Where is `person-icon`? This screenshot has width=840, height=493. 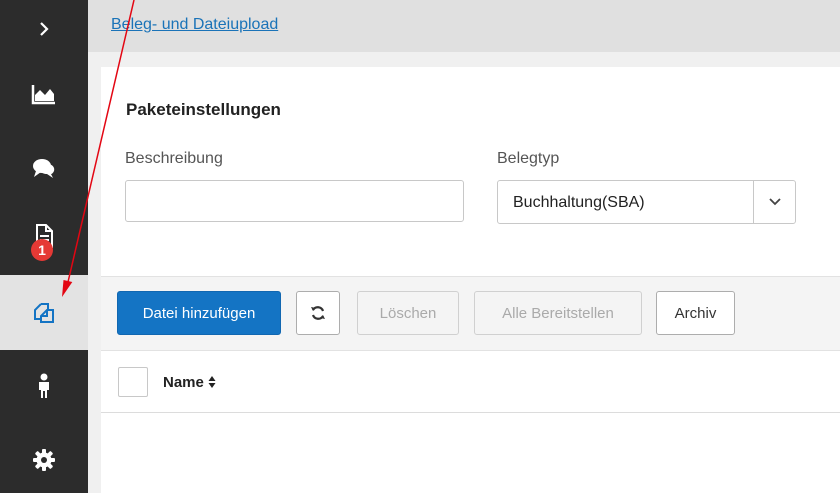 person-icon is located at coordinates (44, 385).